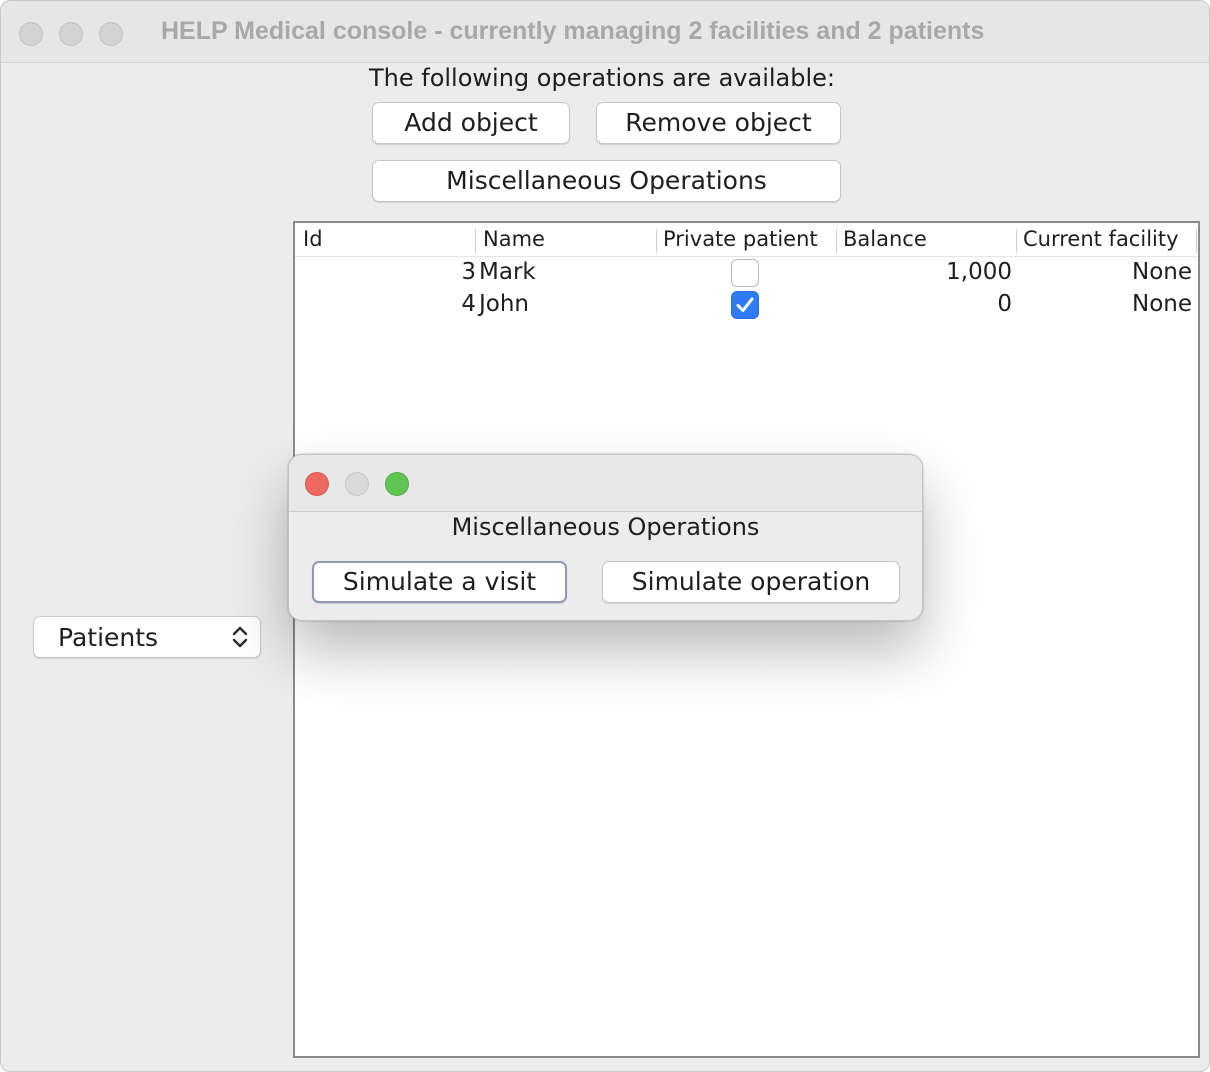 This screenshot has height=1072, width=1210. I want to click on simulate-visit-button: Simulate a visit, so click(439, 582).